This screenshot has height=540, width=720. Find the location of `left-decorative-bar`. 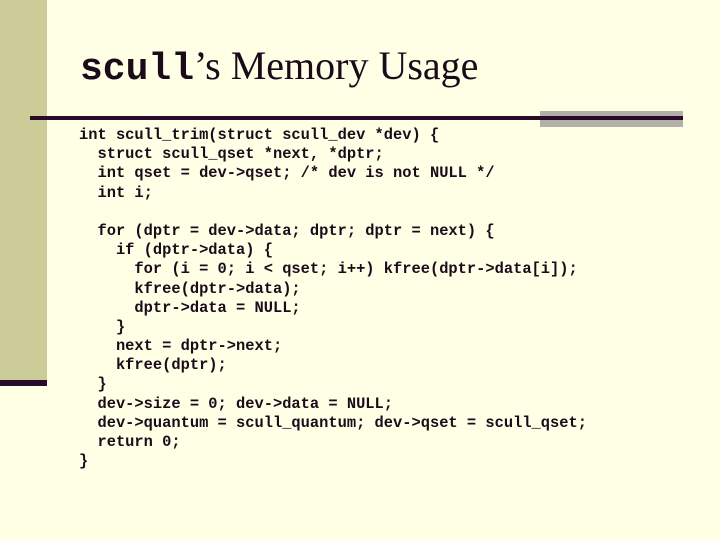

left-decorative-bar is located at coordinates (23, 191).